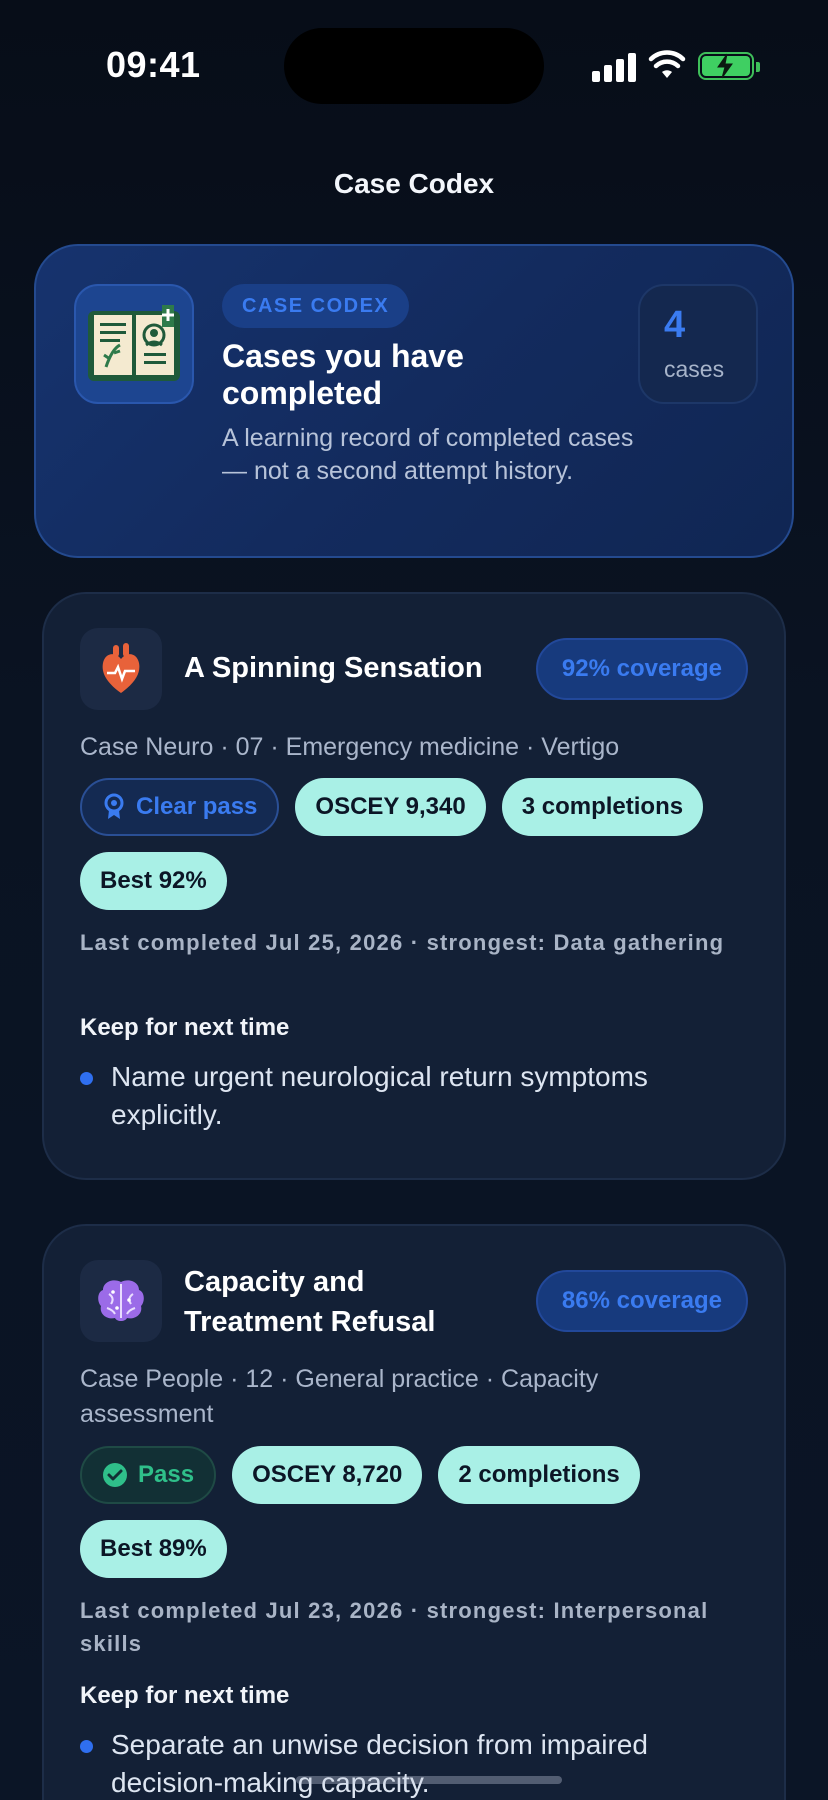  I want to click on case-count-label: cases, so click(694, 369).